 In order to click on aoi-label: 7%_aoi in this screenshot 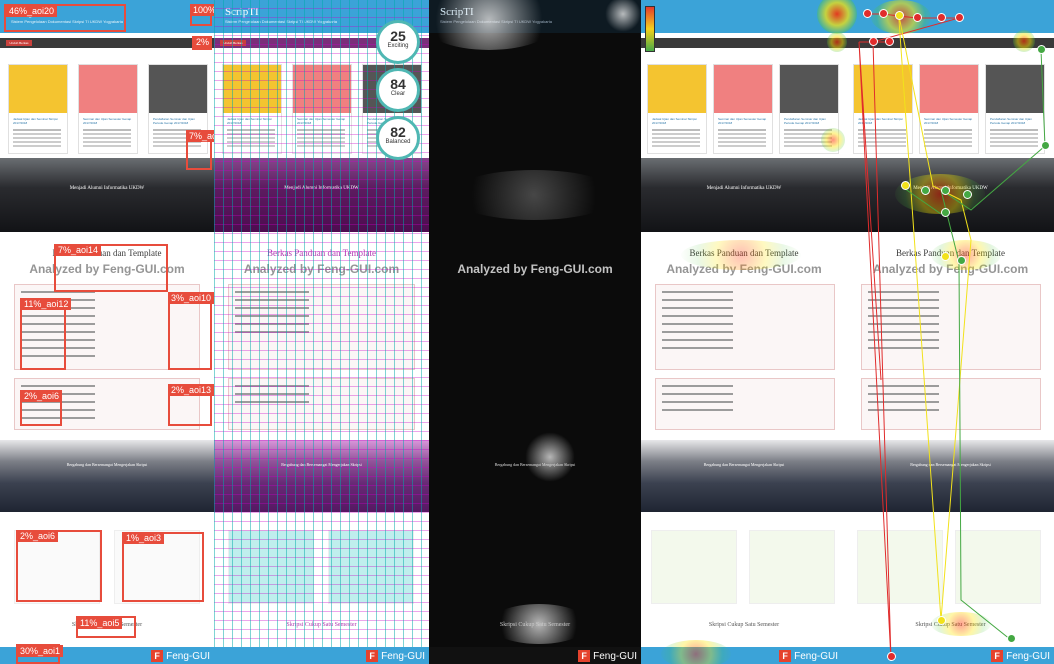, I will do `click(200, 136)`.